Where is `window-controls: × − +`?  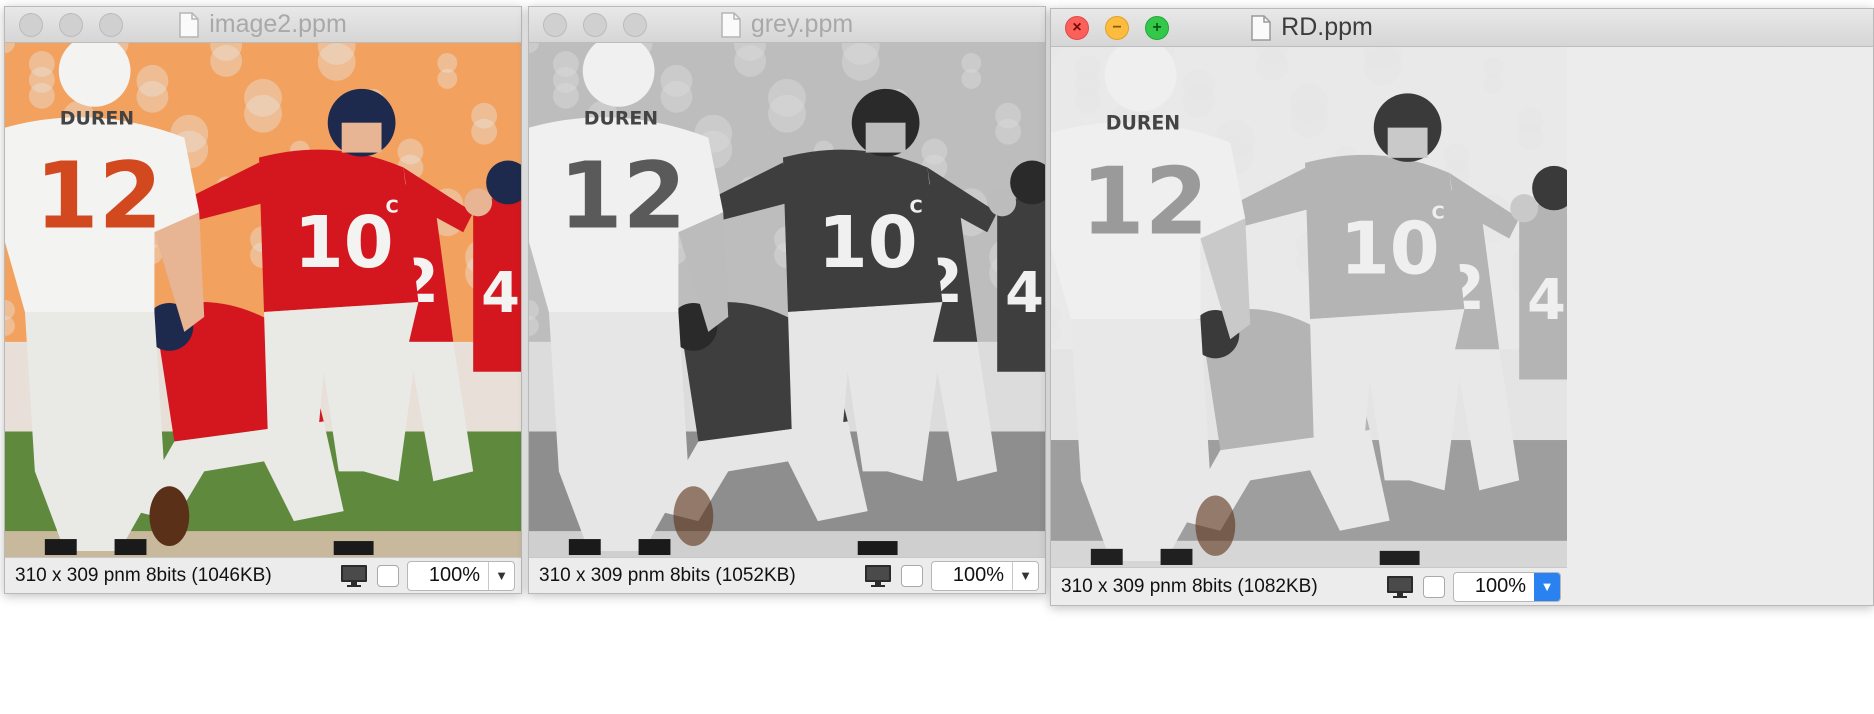 window-controls: × − + is located at coordinates (1117, 27).